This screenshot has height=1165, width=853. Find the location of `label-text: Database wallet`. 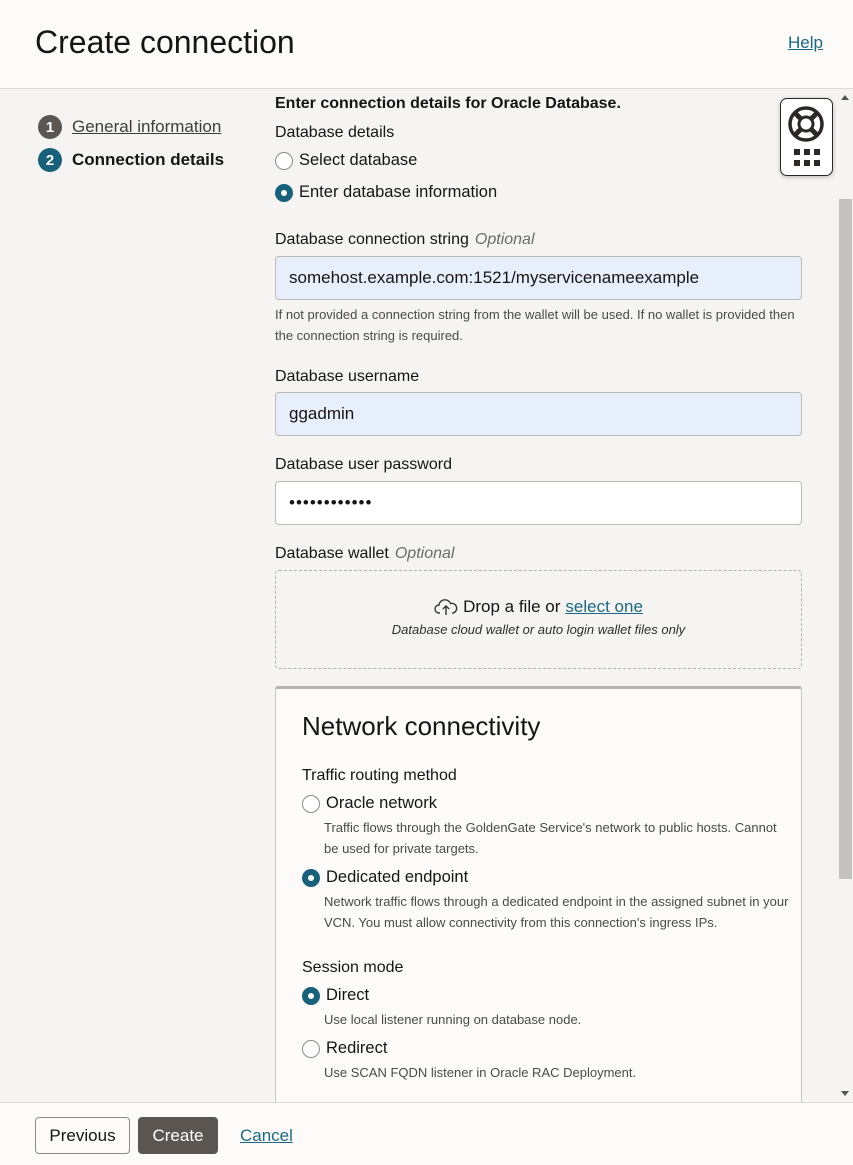

label-text: Database wallet is located at coordinates (332, 553).